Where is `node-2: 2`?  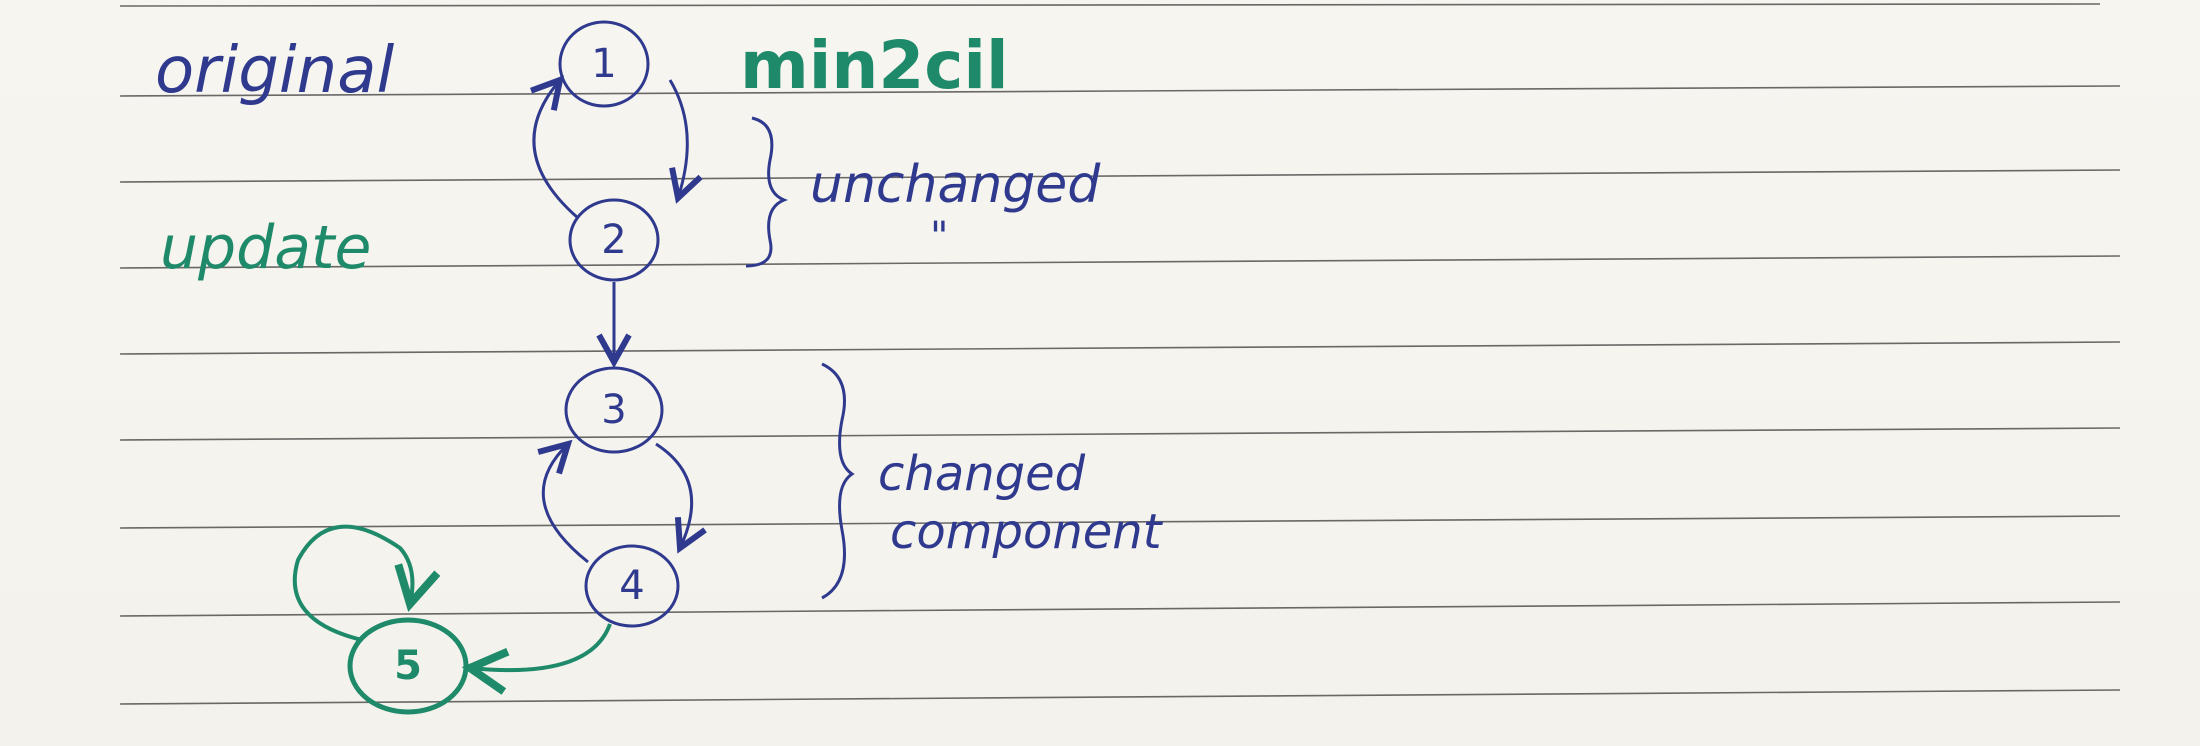 node-2: 2 is located at coordinates (614, 240).